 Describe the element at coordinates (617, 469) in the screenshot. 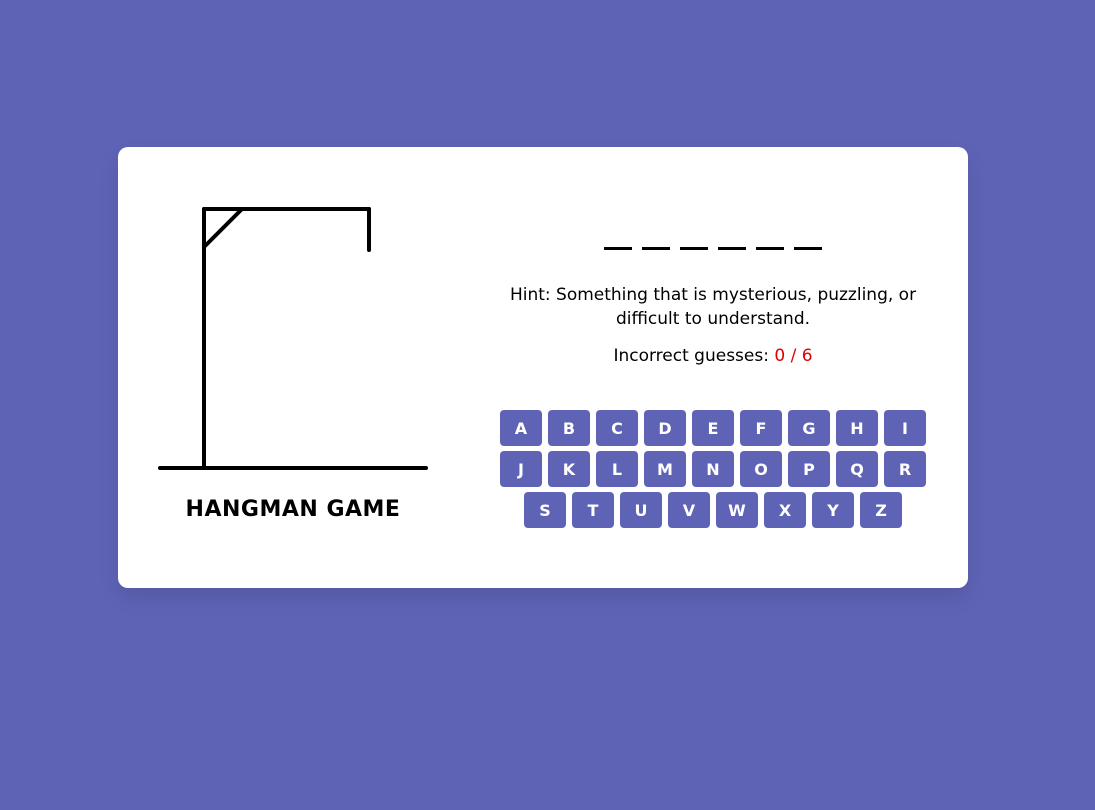

I see `key-l-button: L` at that location.